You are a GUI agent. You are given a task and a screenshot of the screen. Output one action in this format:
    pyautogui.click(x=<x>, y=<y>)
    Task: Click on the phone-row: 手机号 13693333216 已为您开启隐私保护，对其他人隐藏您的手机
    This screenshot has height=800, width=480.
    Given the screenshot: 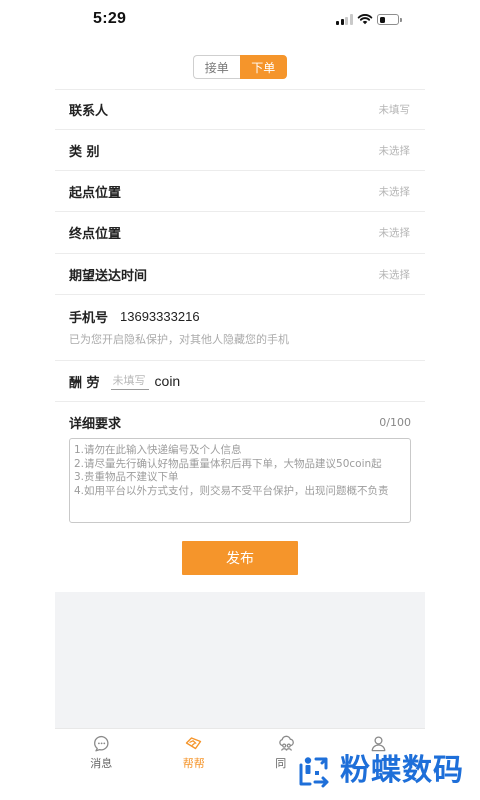 What is the action you would take?
    pyautogui.click(x=240, y=328)
    